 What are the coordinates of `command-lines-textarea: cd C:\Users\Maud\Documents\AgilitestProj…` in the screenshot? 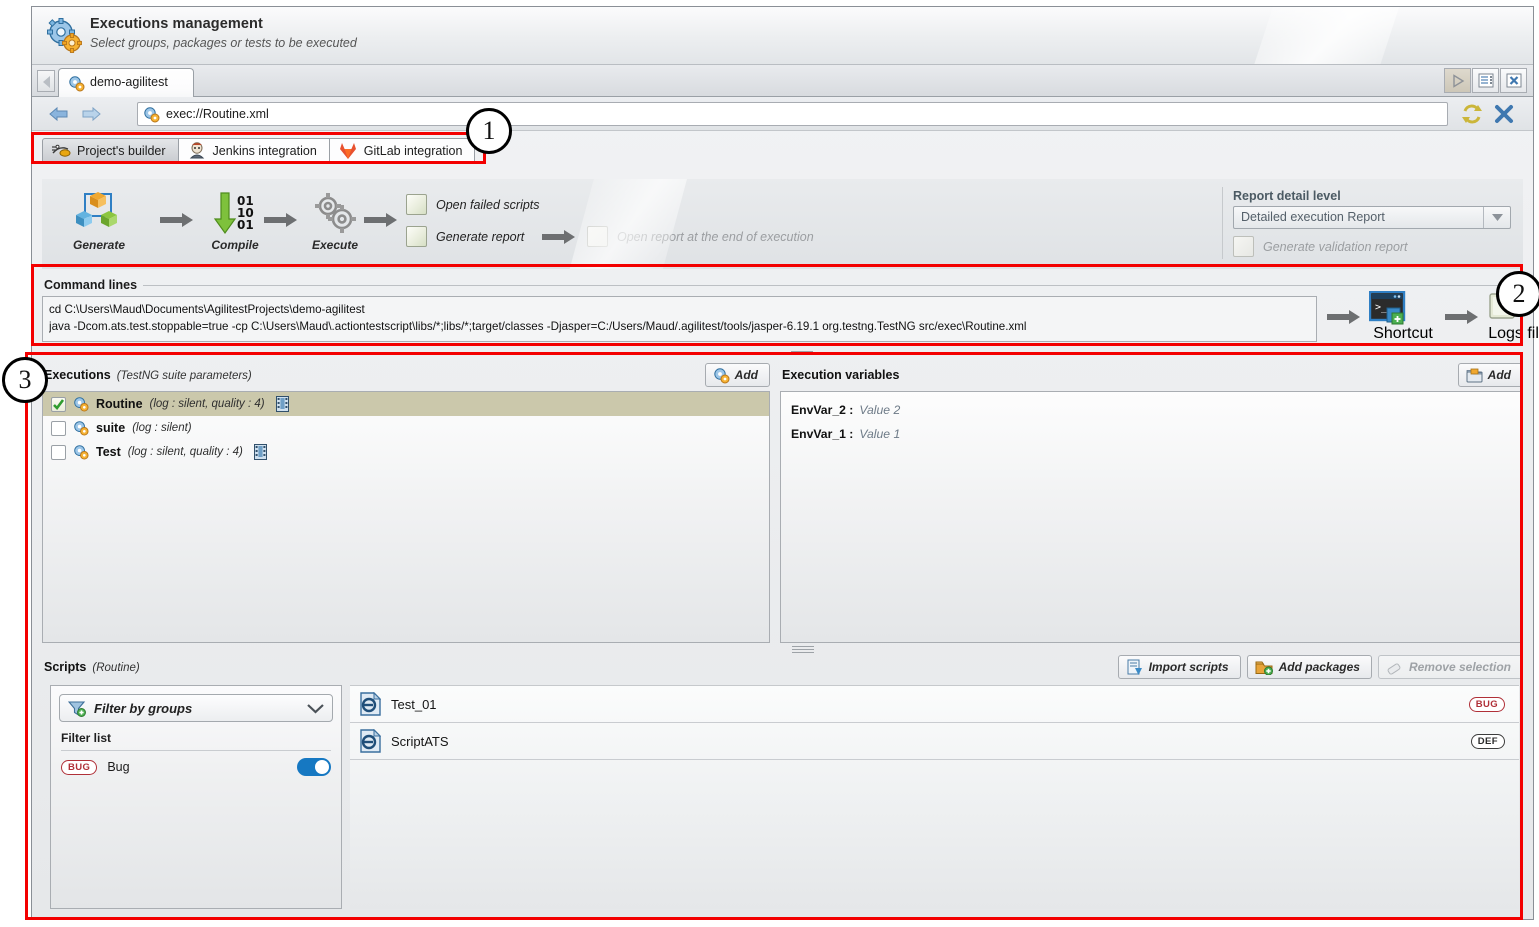 It's located at (679, 319).